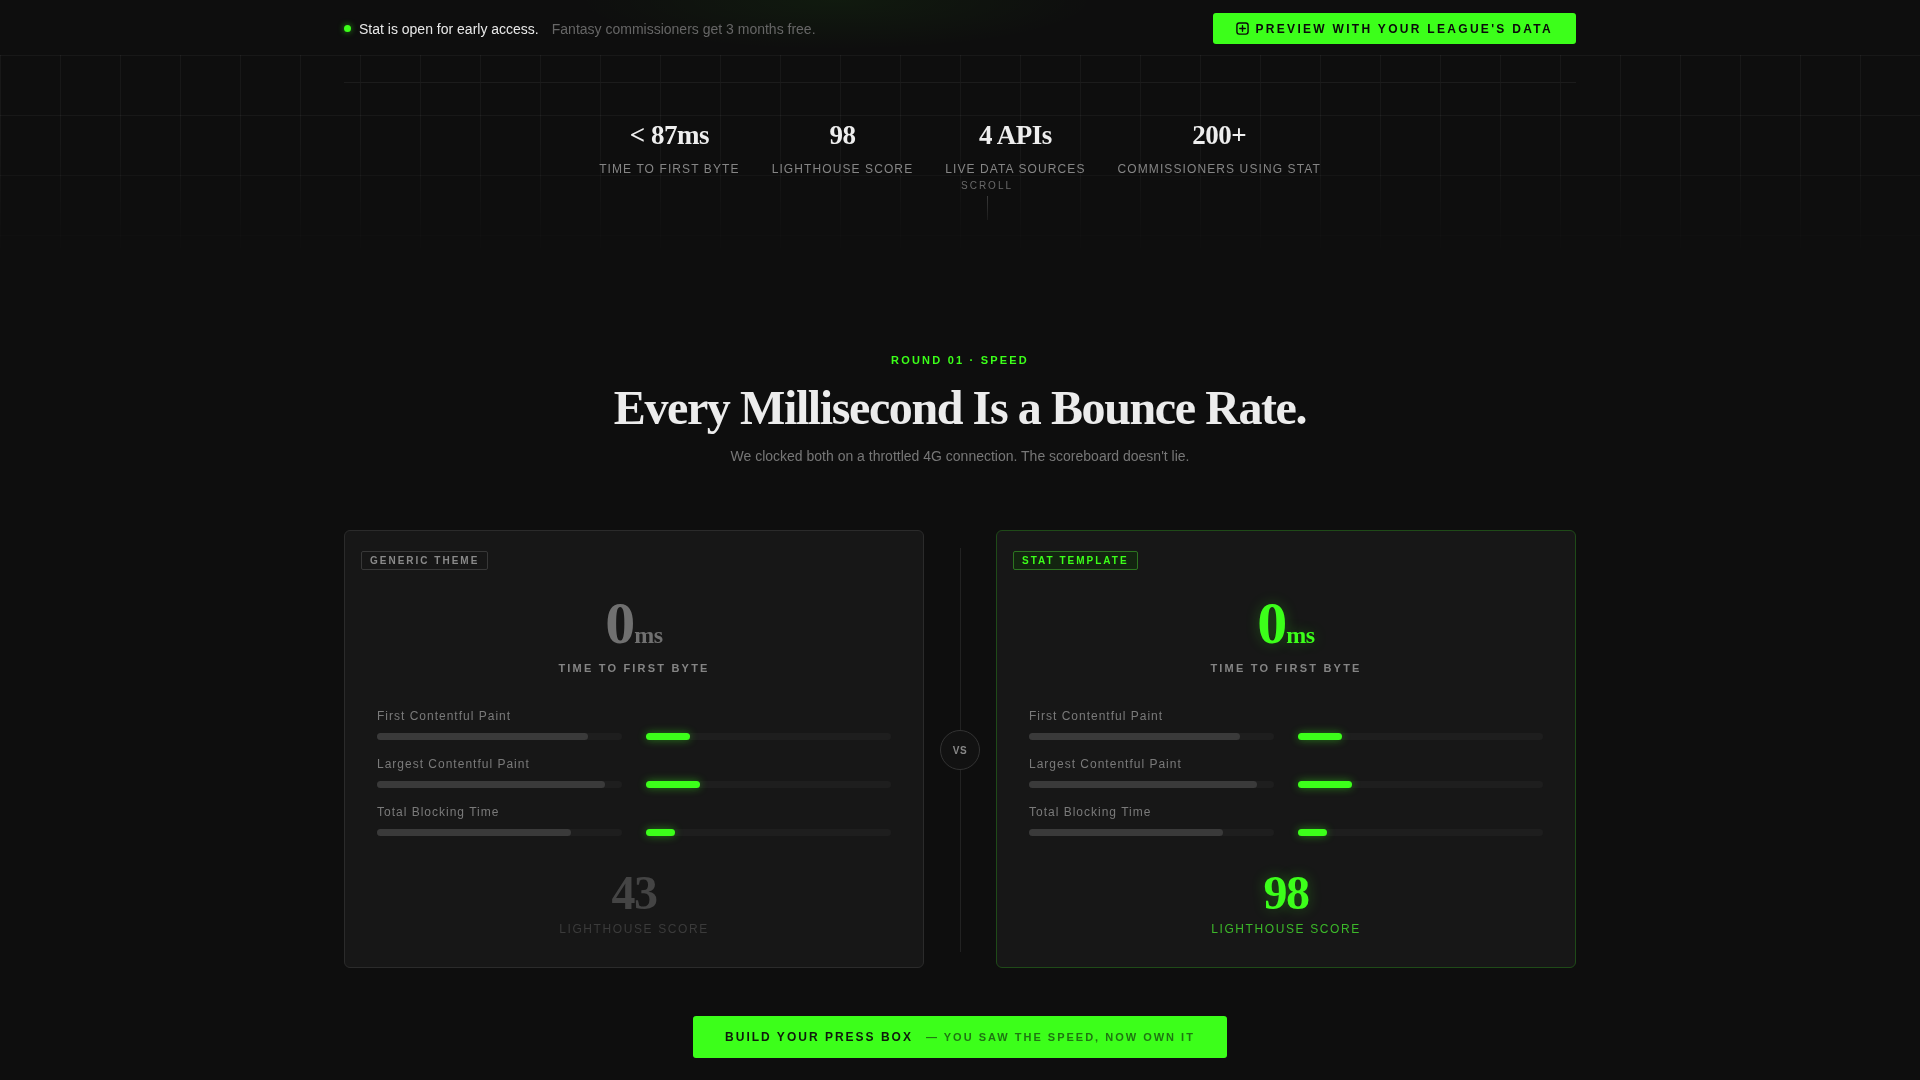 This screenshot has width=1920, height=1080. What do you see at coordinates (669, 169) in the screenshot?
I see `stat-label: TIME TO FIRST BYTE` at bounding box center [669, 169].